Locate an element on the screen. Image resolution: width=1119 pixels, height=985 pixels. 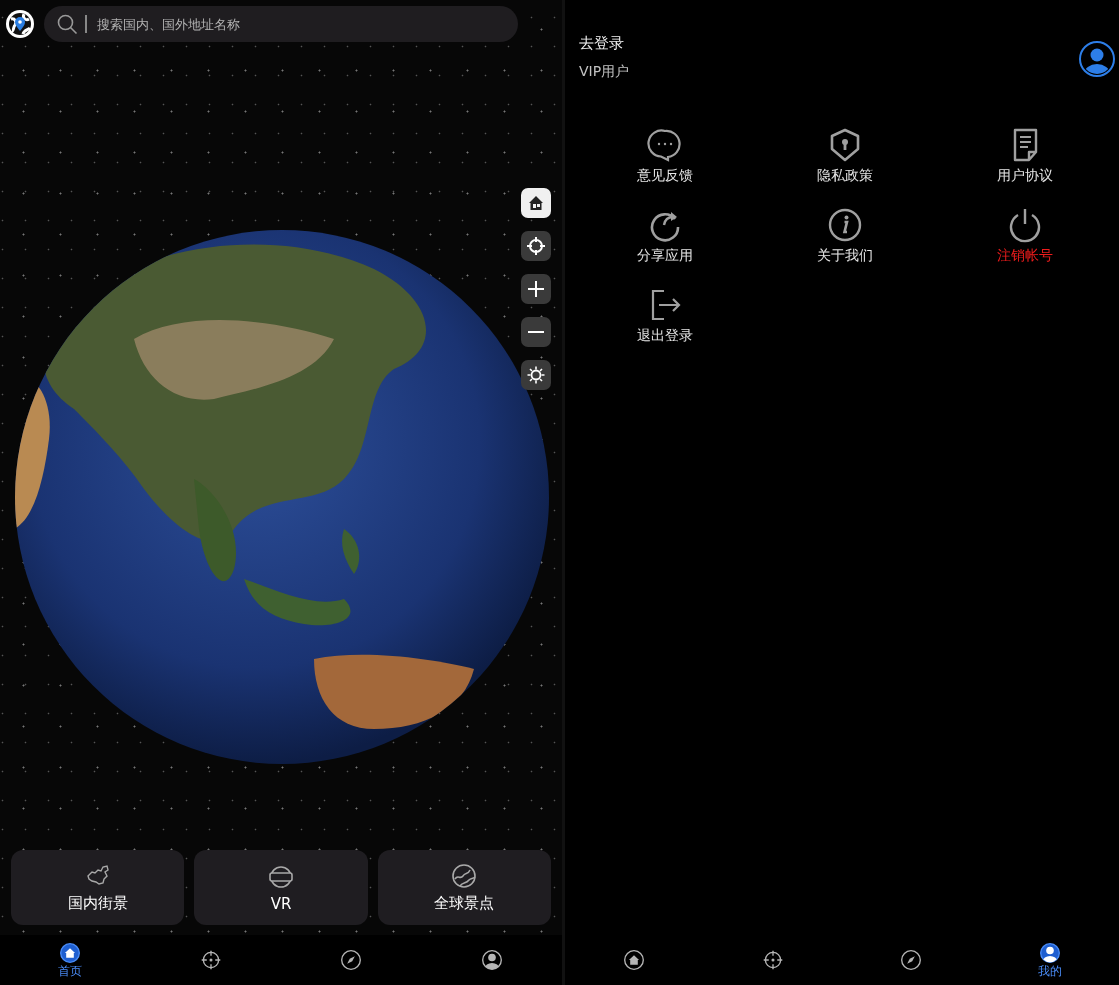
globe-icon is located at coordinates (464, 876).